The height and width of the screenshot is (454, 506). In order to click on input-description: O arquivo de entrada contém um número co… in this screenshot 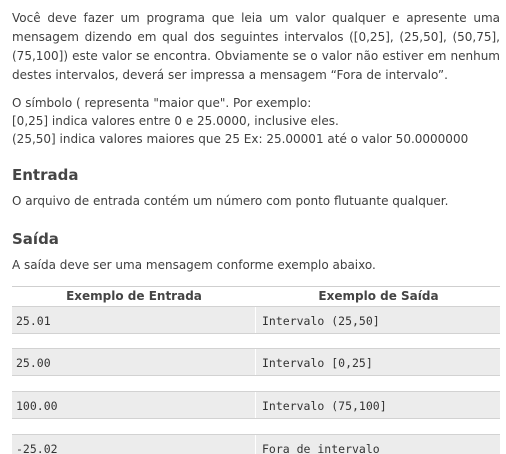, I will do `click(230, 201)`.